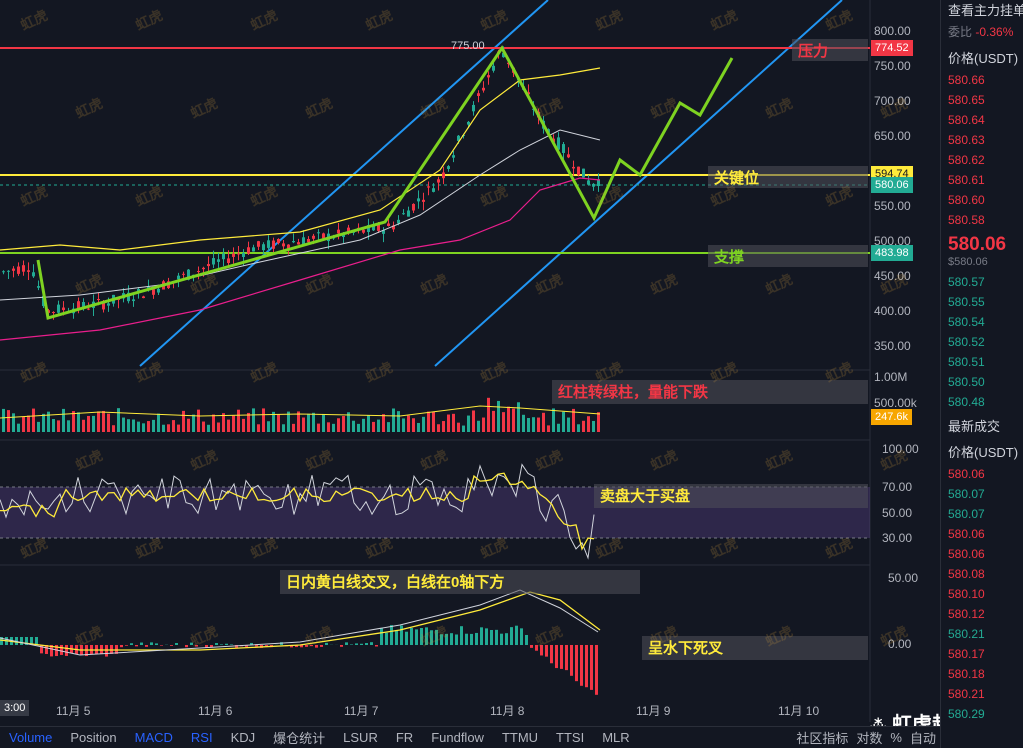  What do you see at coordinates (361, 711) in the screenshot?
I see `x-tick: 11月 7` at bounding box center [361, 711].